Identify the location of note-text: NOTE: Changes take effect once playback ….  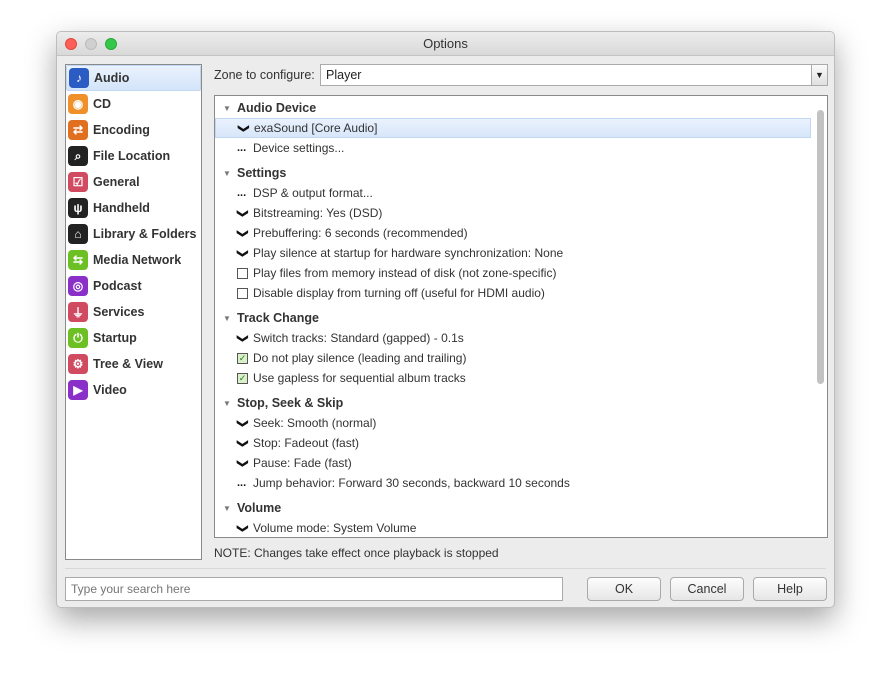
(356, 553).